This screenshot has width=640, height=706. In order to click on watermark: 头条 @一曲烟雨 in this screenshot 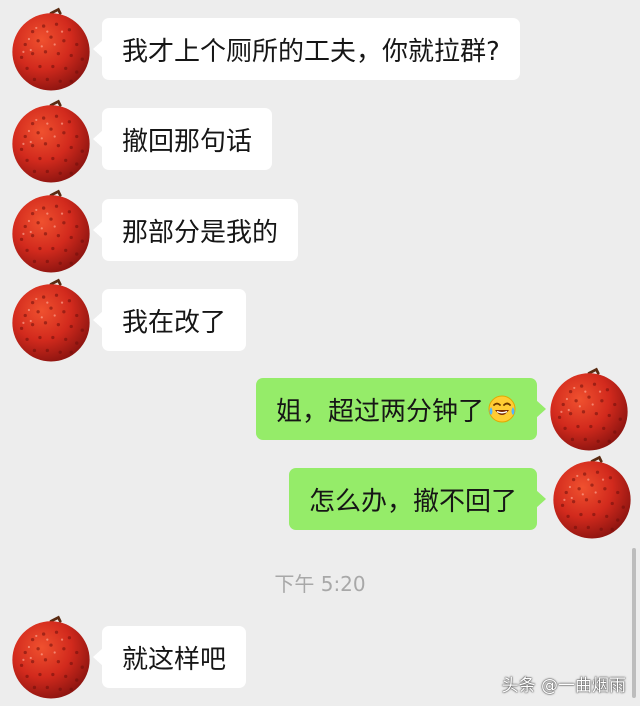, I will do `click(563, 686)`.